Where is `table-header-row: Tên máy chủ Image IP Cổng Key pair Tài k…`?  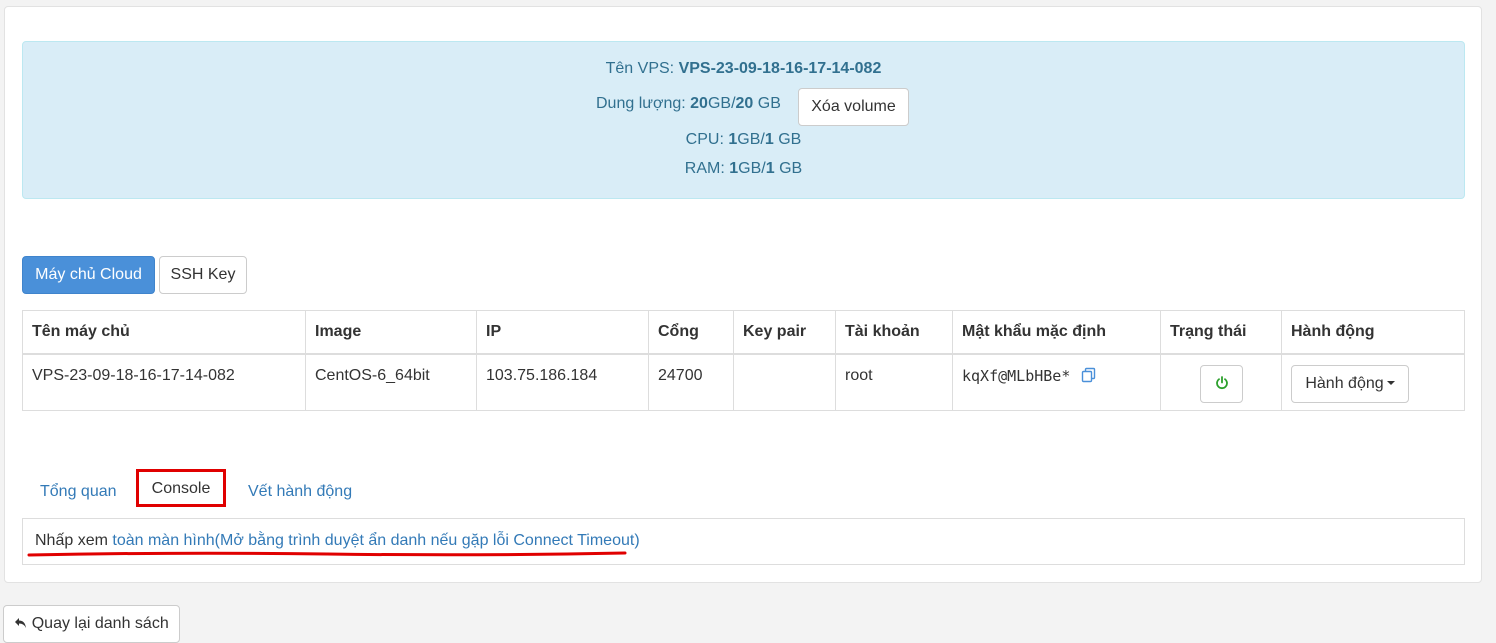
table-header-row: Tên máy chủ Image IP Cổng Key pair Tài k… is located at coordinates (743, 332).